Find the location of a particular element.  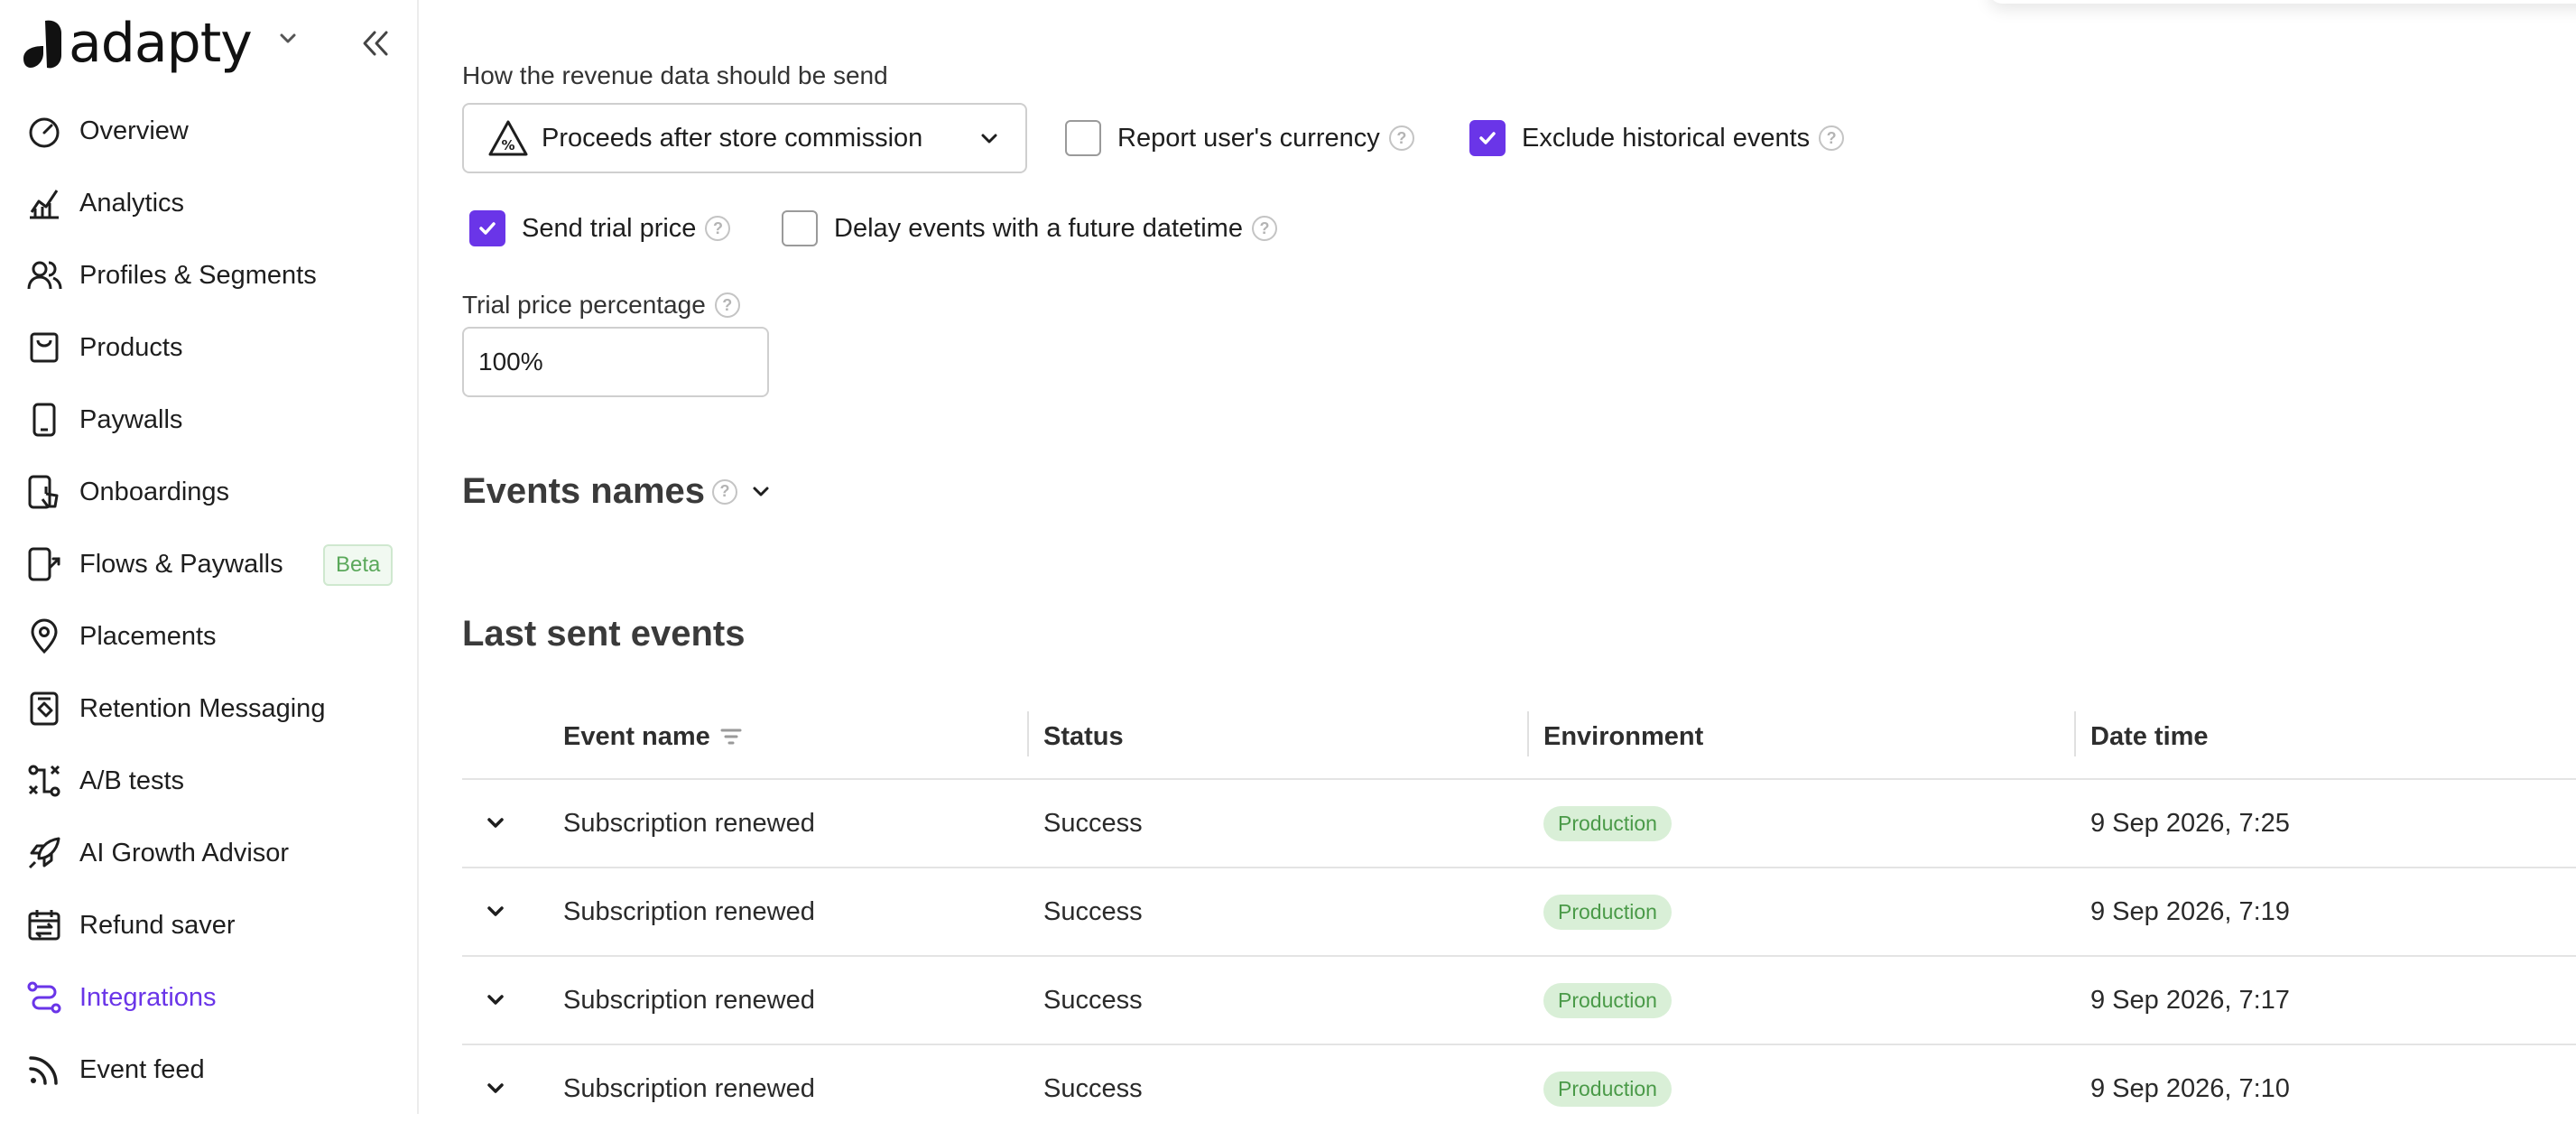

sidebar-item-ab-tests: A/B tests is located at coordinates (103, 781).